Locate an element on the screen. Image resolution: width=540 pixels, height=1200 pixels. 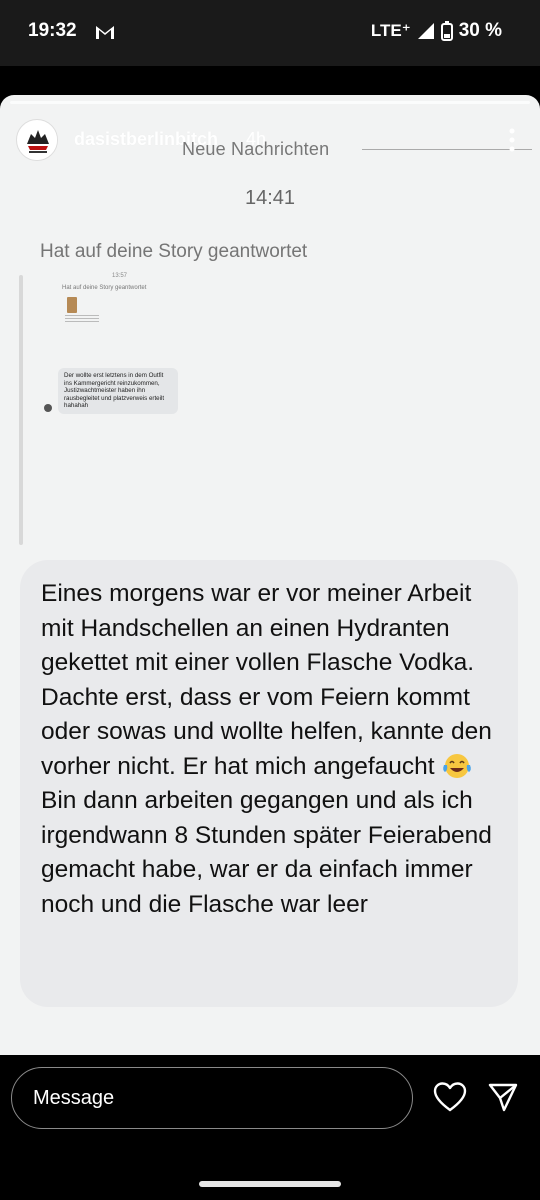
nested-story-thumbnail is located at coordinates (72, 305).